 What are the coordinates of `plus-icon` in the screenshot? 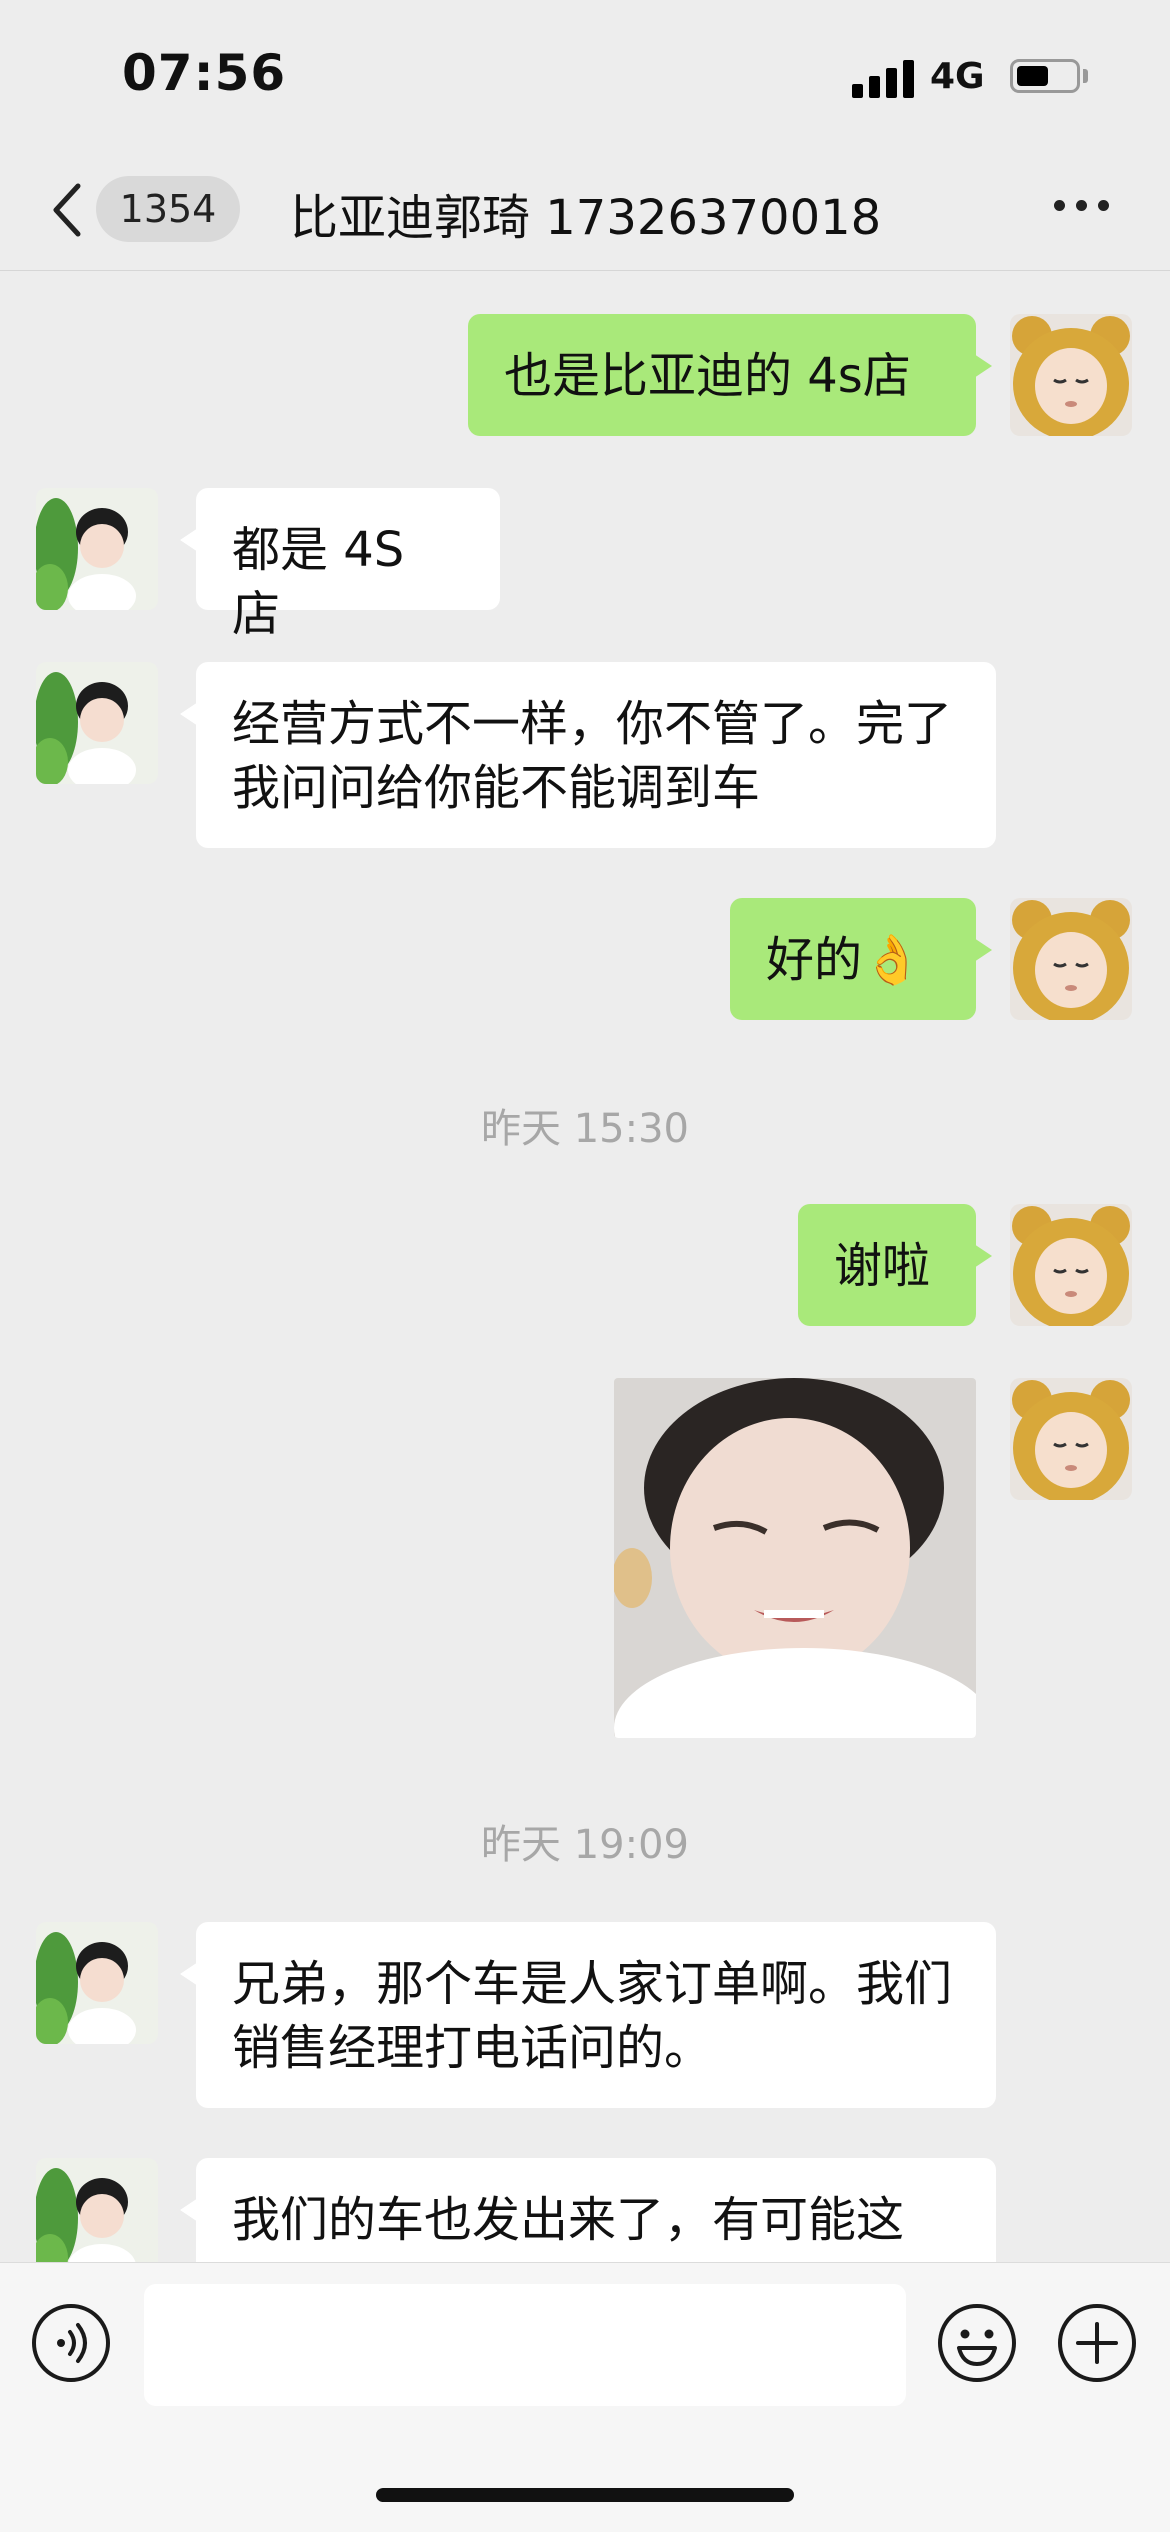 It's located at (1097, 2343).